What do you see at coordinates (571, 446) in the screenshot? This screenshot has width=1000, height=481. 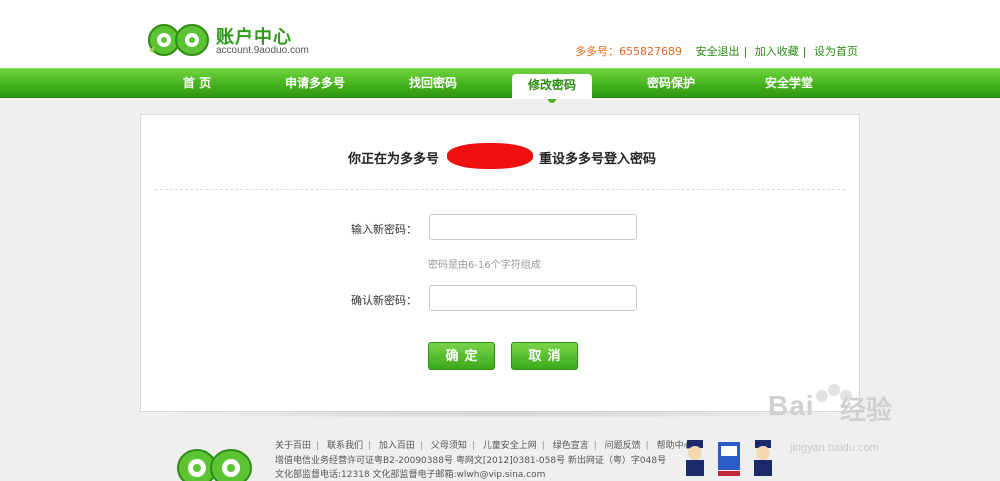 I see `footer-link-green: 绿色宣言` at bounding box center [571, 446].